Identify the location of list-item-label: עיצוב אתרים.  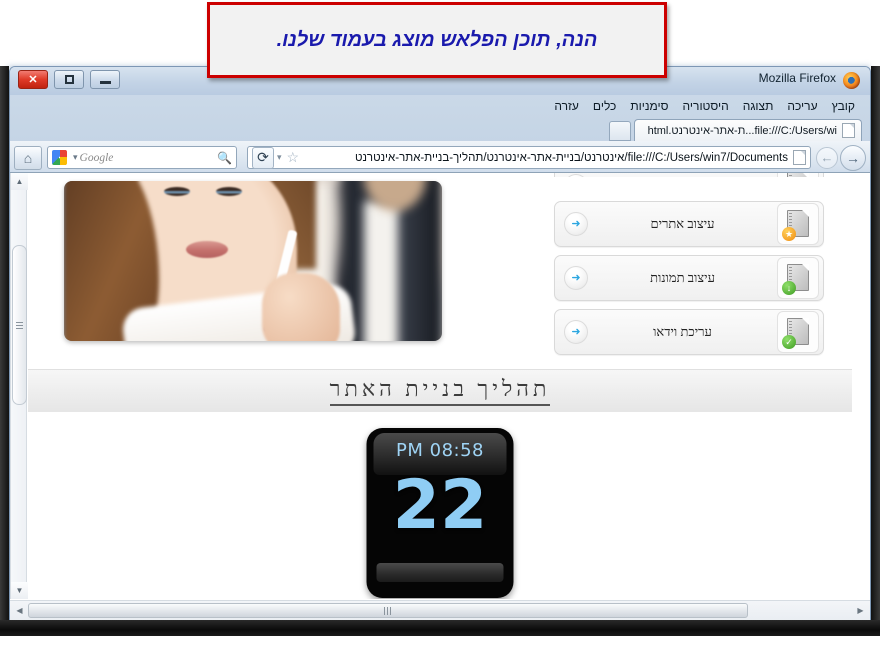
(682, 223).